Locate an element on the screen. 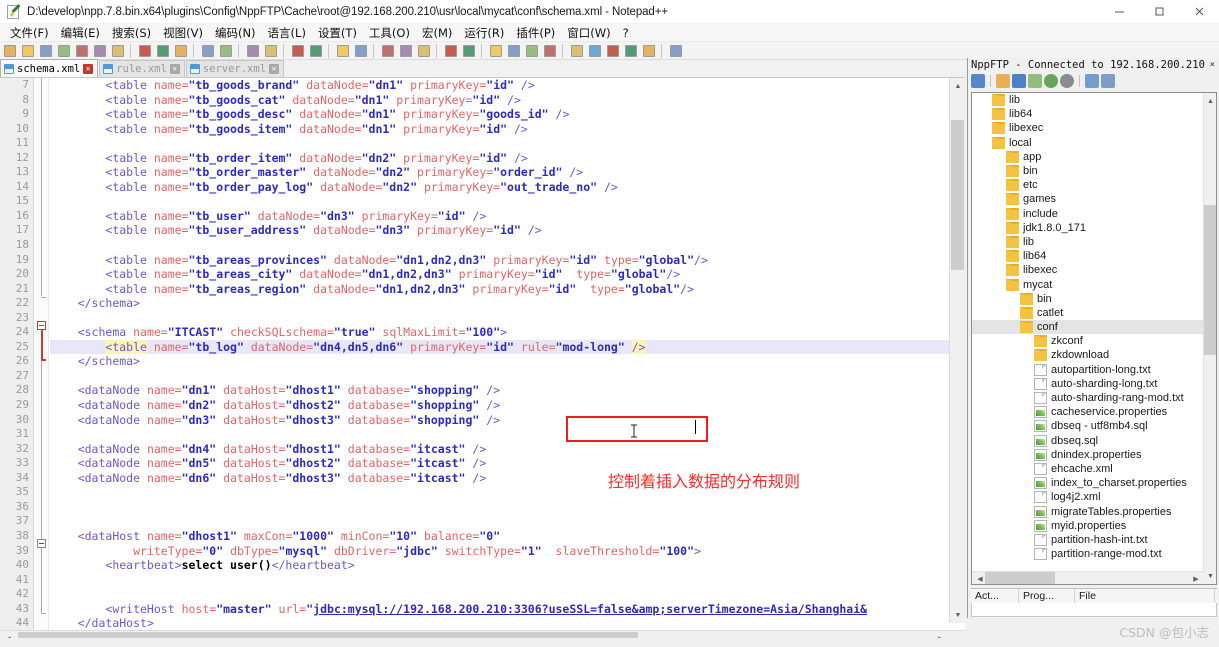 This screenshot has width=1219, height=647. word-wrap-icon is located at coordinates (388, 51).